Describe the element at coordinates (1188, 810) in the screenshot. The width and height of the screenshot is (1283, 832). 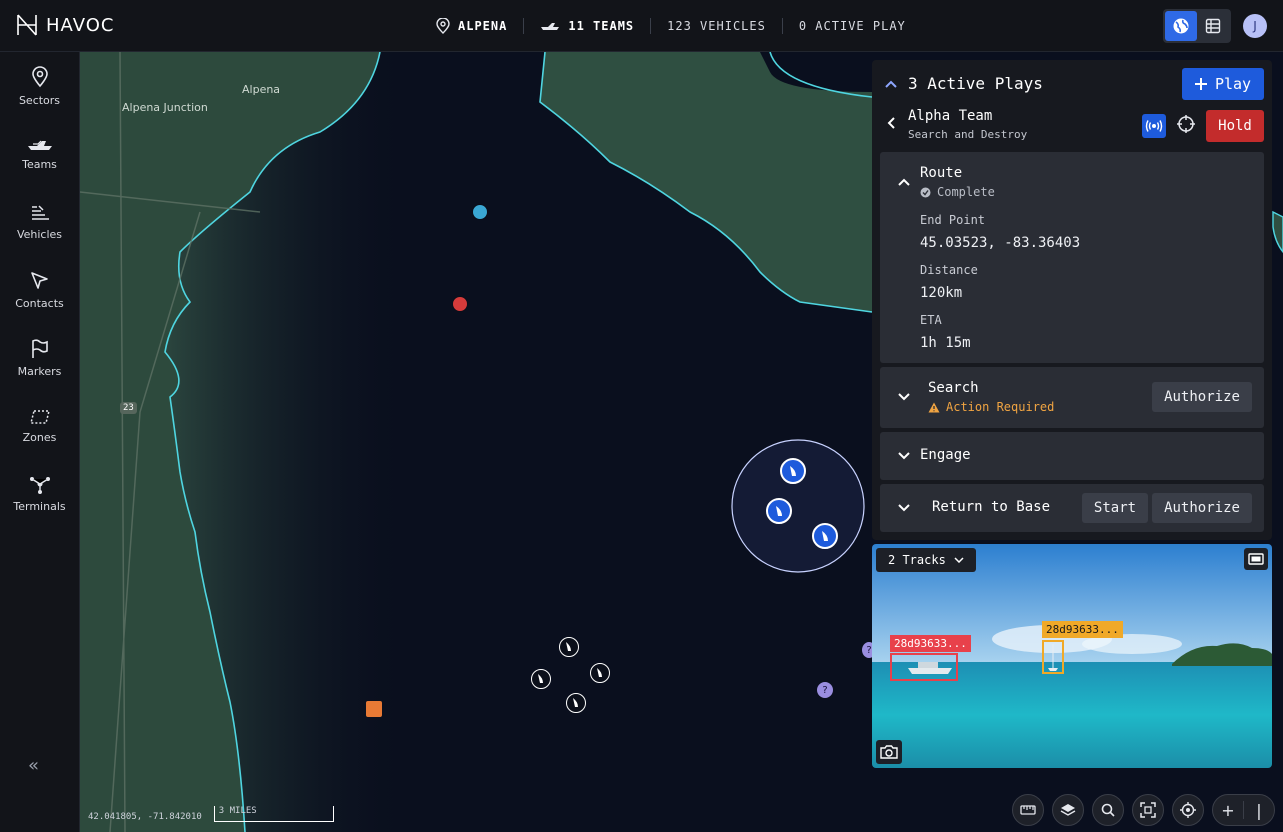
I see `locate-button` at that location.